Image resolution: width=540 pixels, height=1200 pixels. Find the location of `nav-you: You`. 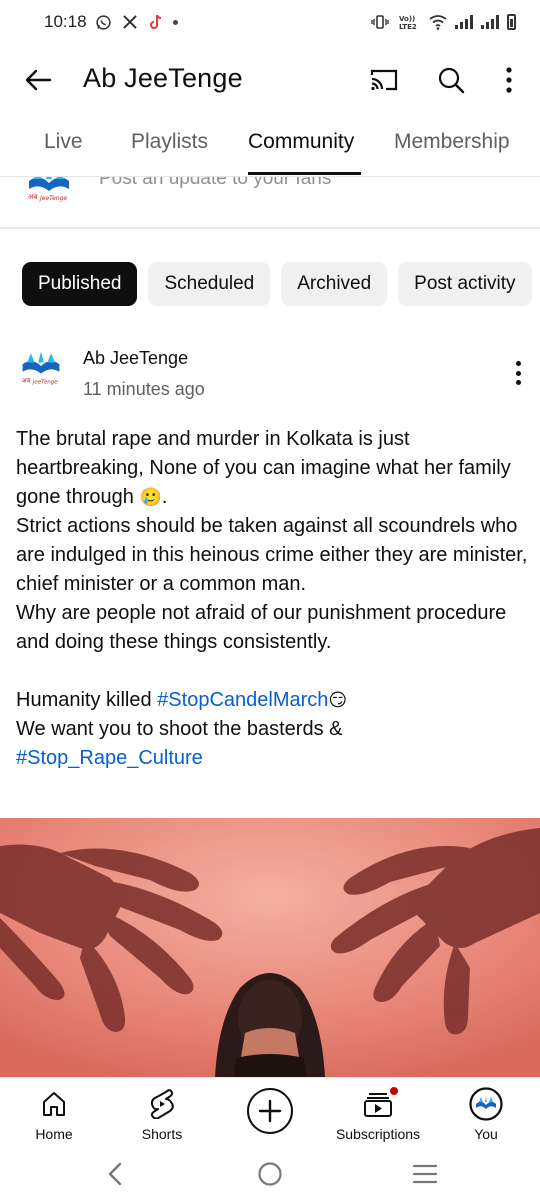

nav-you: You is located at coordinates (486, 1113).